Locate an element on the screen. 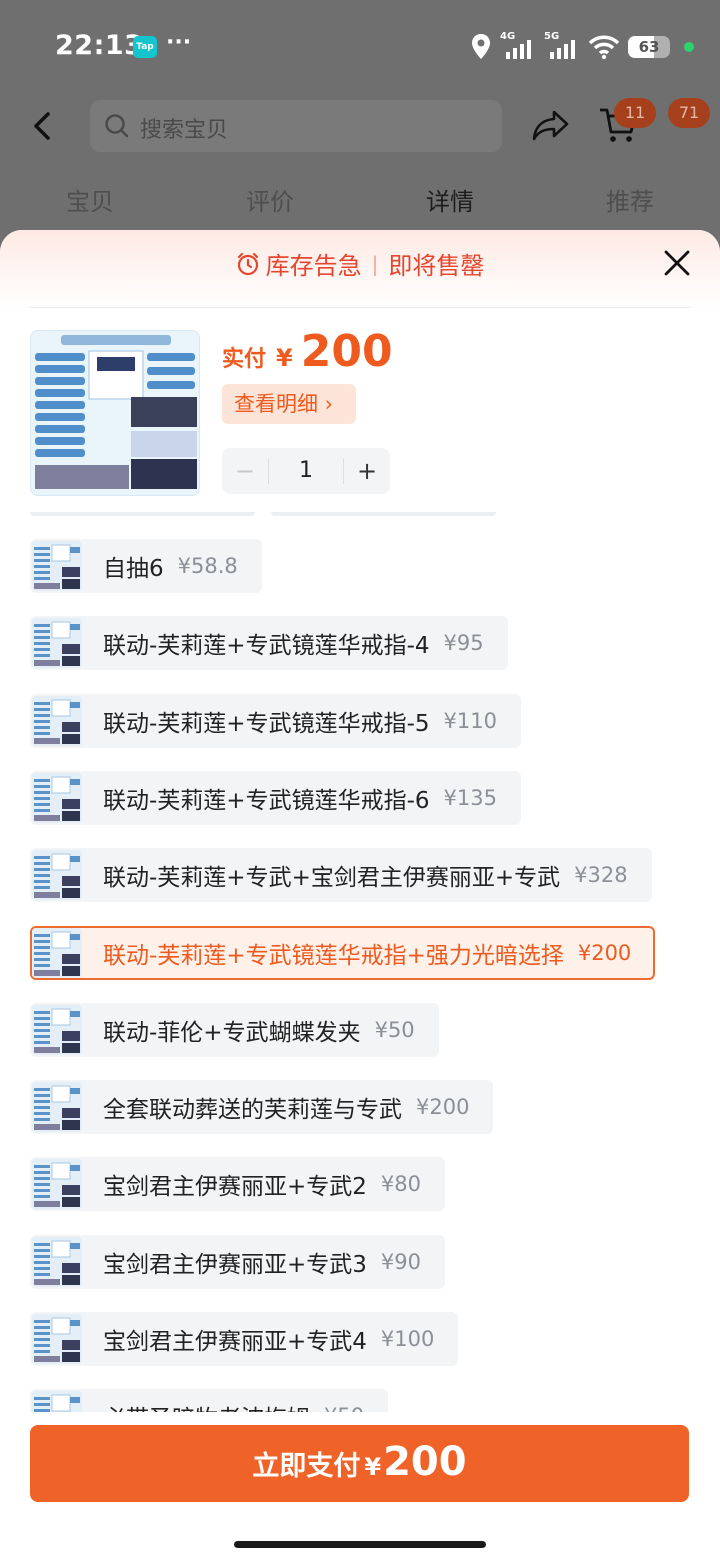  quantity-stepper: − 1 + is located at coordinates (306, 471).